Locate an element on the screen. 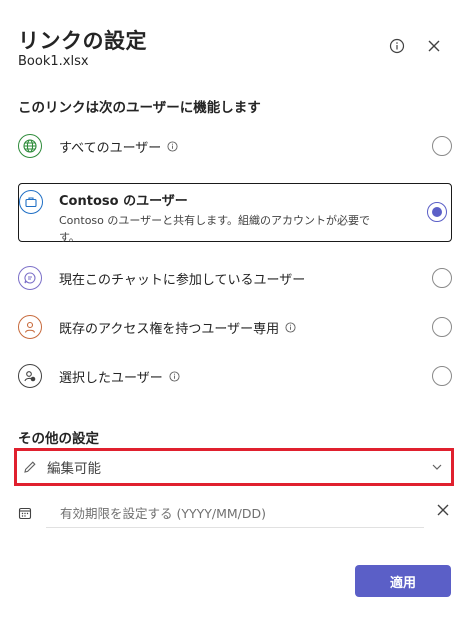 Image resolution: width=469 pixels, height=620 pixels. expiry-date-input: 有効期限を設定する (YYYY/MM/DD) is located at coordinates (235, 513).